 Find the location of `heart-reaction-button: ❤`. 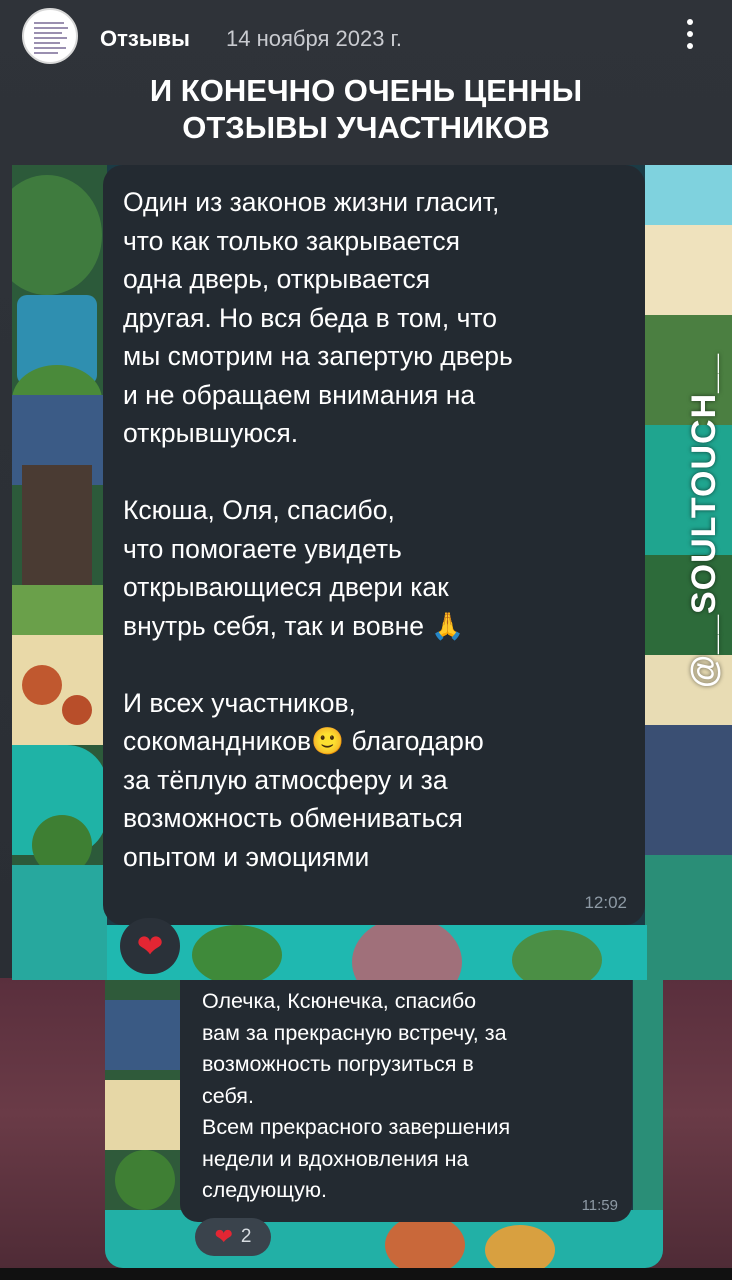

heart-reaction-button: ❤ is located at coordinates (150, 946).